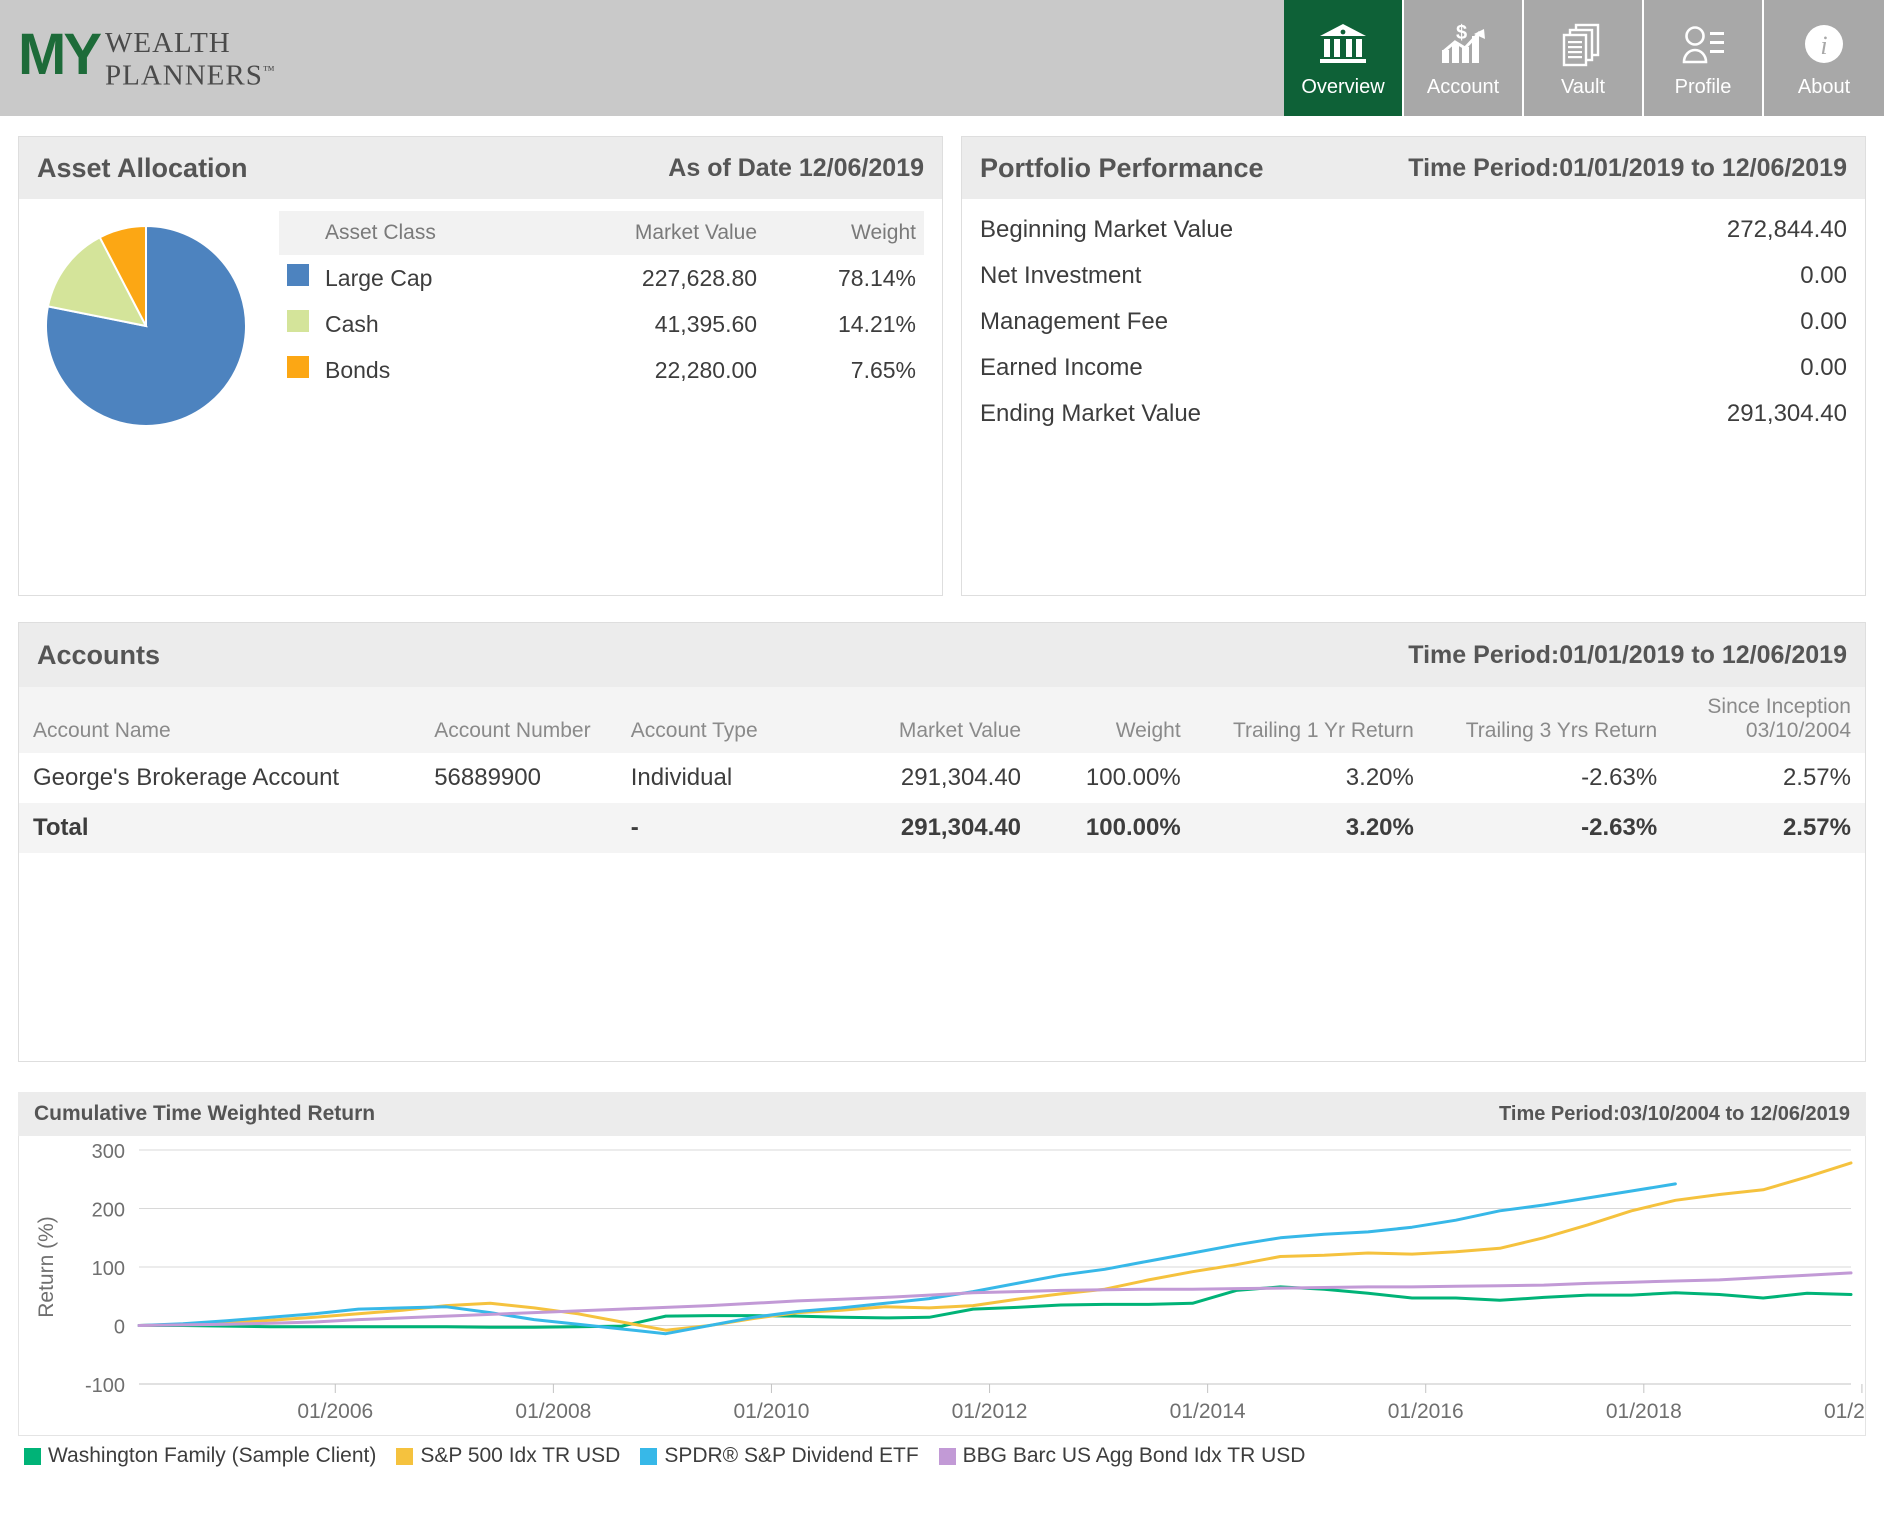  I want to click on x-axis-tick-label: 01/2010, so click(771, 1411).